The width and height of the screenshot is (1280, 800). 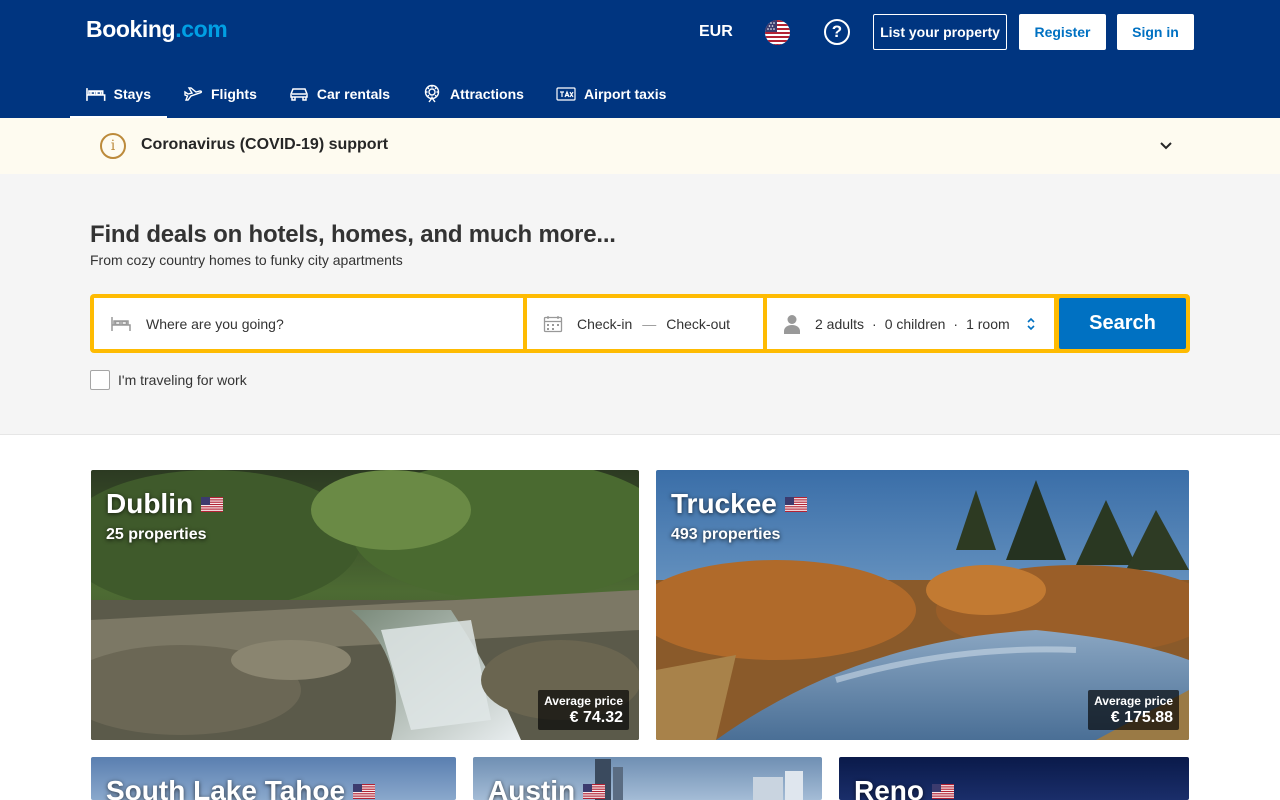 I want to click on nav-label: Flights, so click(x=234, y=94).